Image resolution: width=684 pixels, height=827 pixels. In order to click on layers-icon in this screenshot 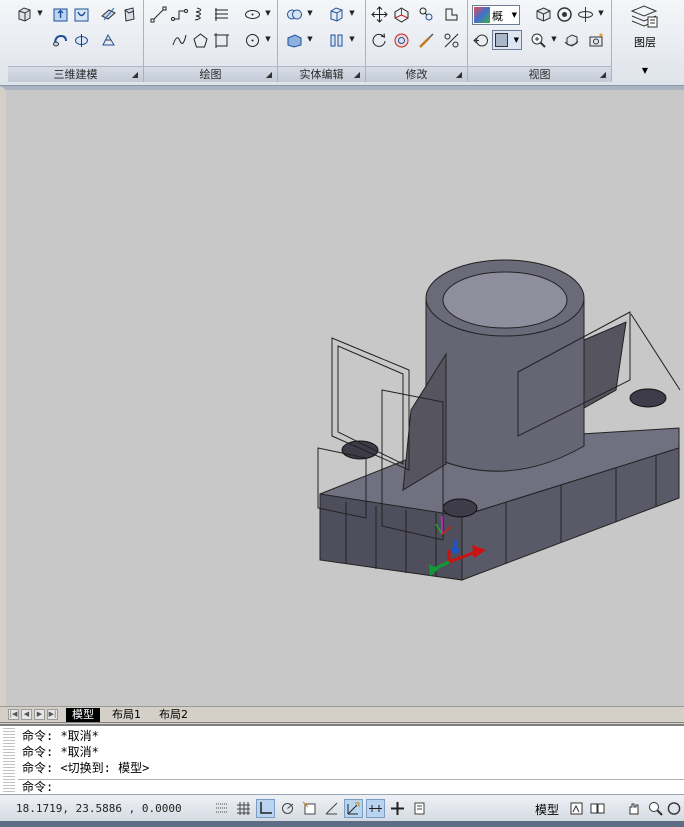, I will do `click(644, 17)`.